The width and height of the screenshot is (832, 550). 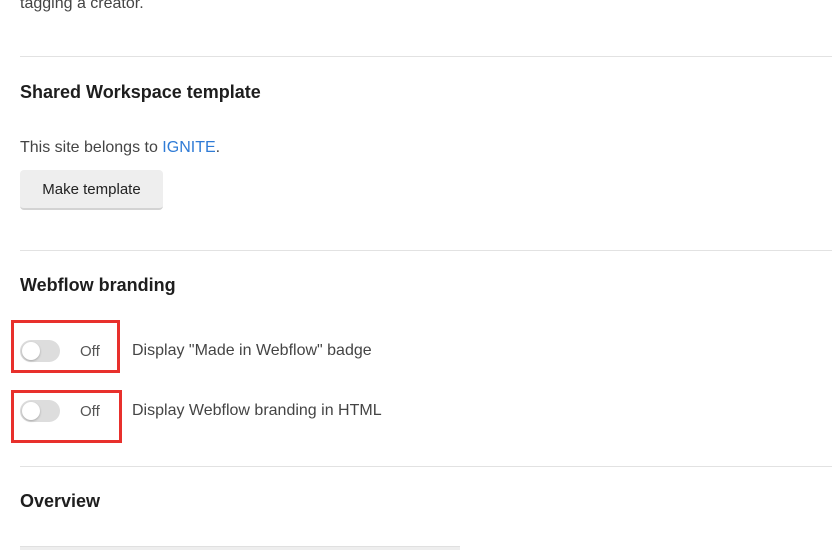 What do you see at coordinates (252, 350) in the screenshot?
I see `toggle-description: Display "Made in Webflow" badge` at bounding box center [252, 350].